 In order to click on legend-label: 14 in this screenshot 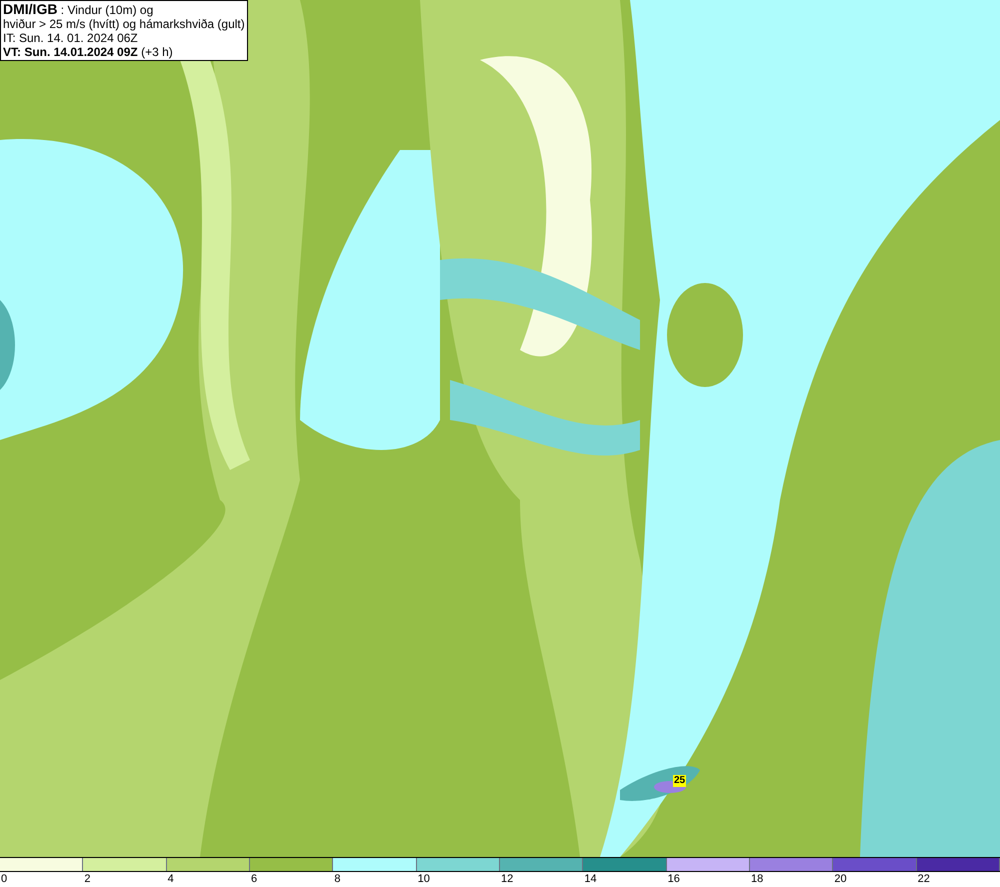, I will do `click(590, 879)`.